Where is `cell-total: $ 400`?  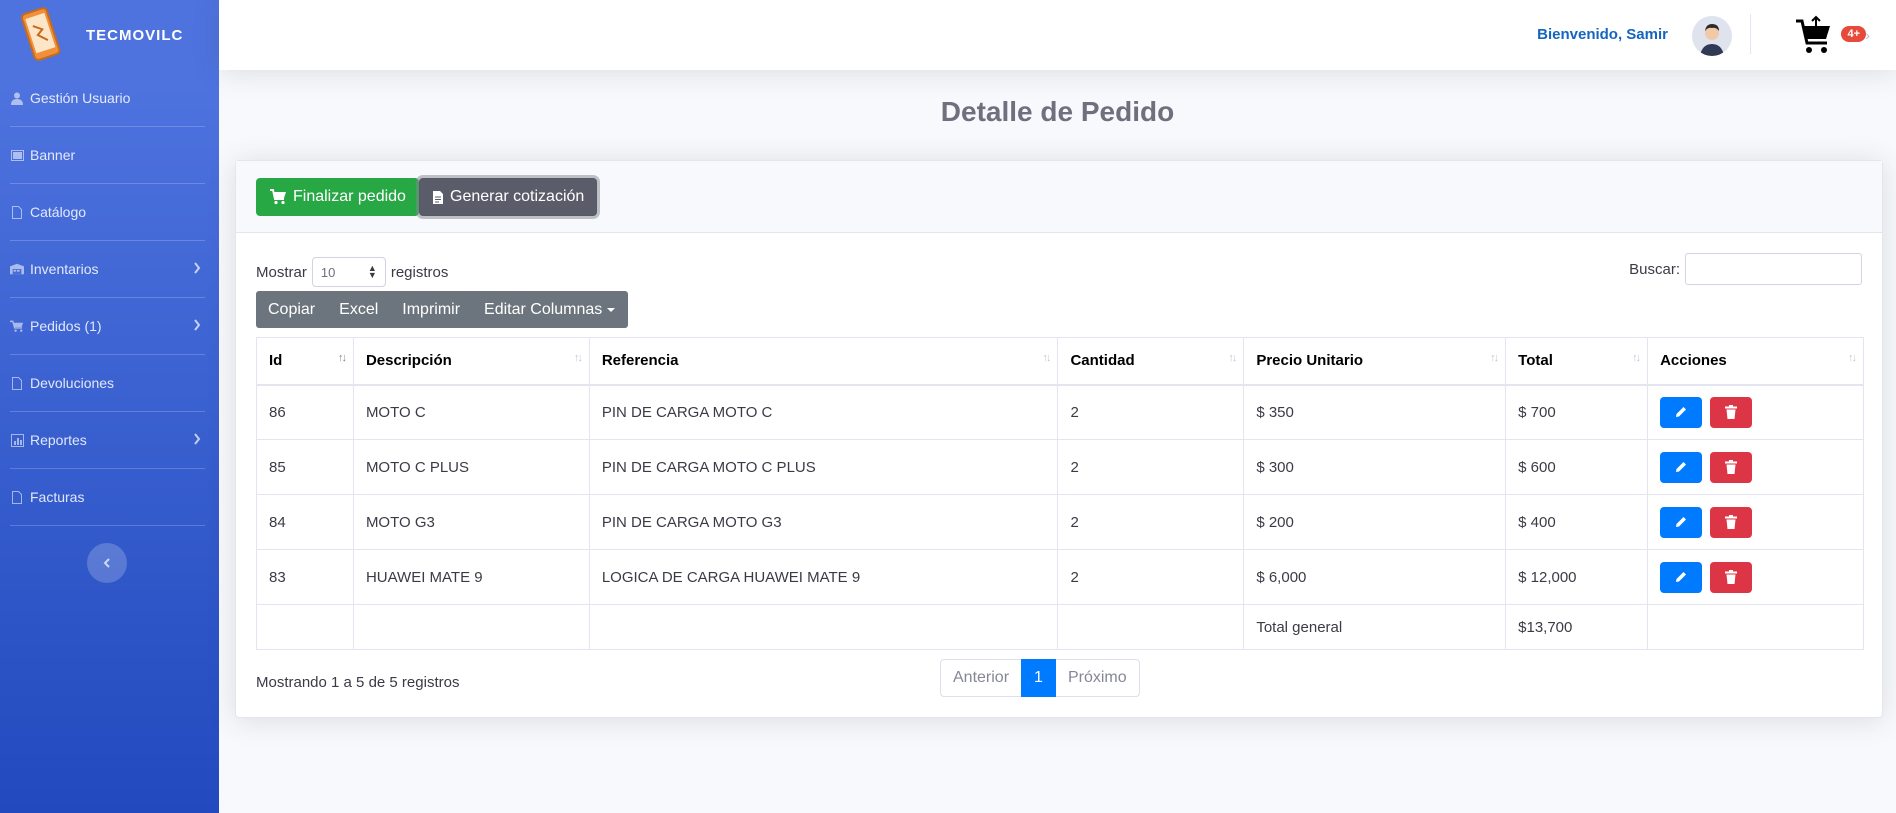 cell-total: $ 400 is located at coordinates (1577, 522).